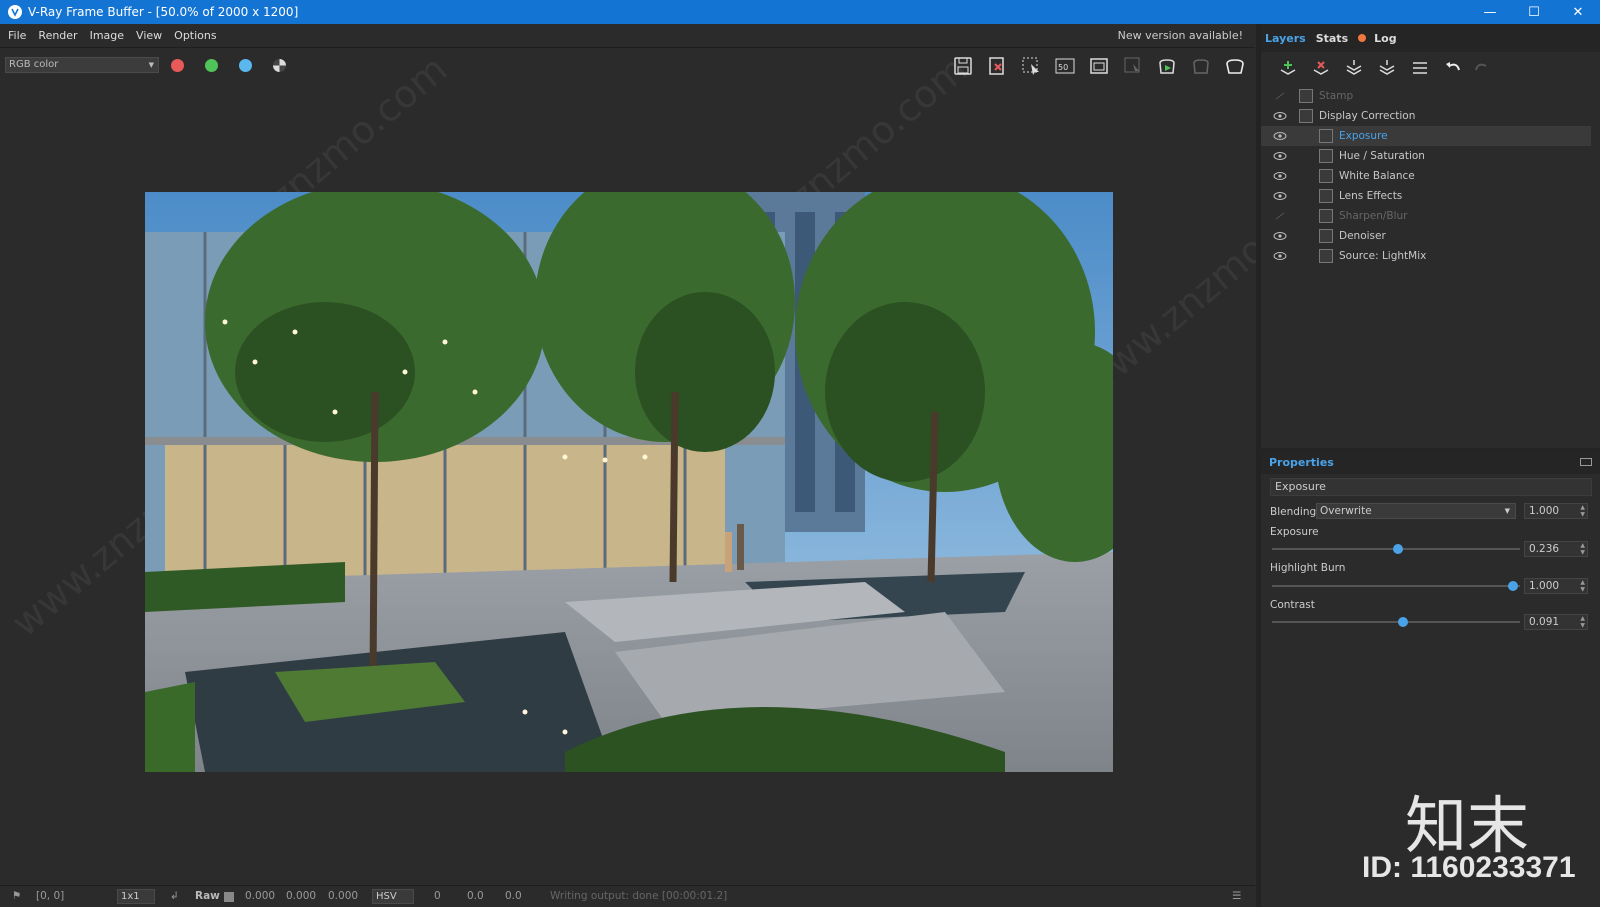 The height and width of the screenshot is (907, 1600). Describe the element at coordinates (1363, 136) in the screenshot. I see `layer-name: Exposure` at that location.